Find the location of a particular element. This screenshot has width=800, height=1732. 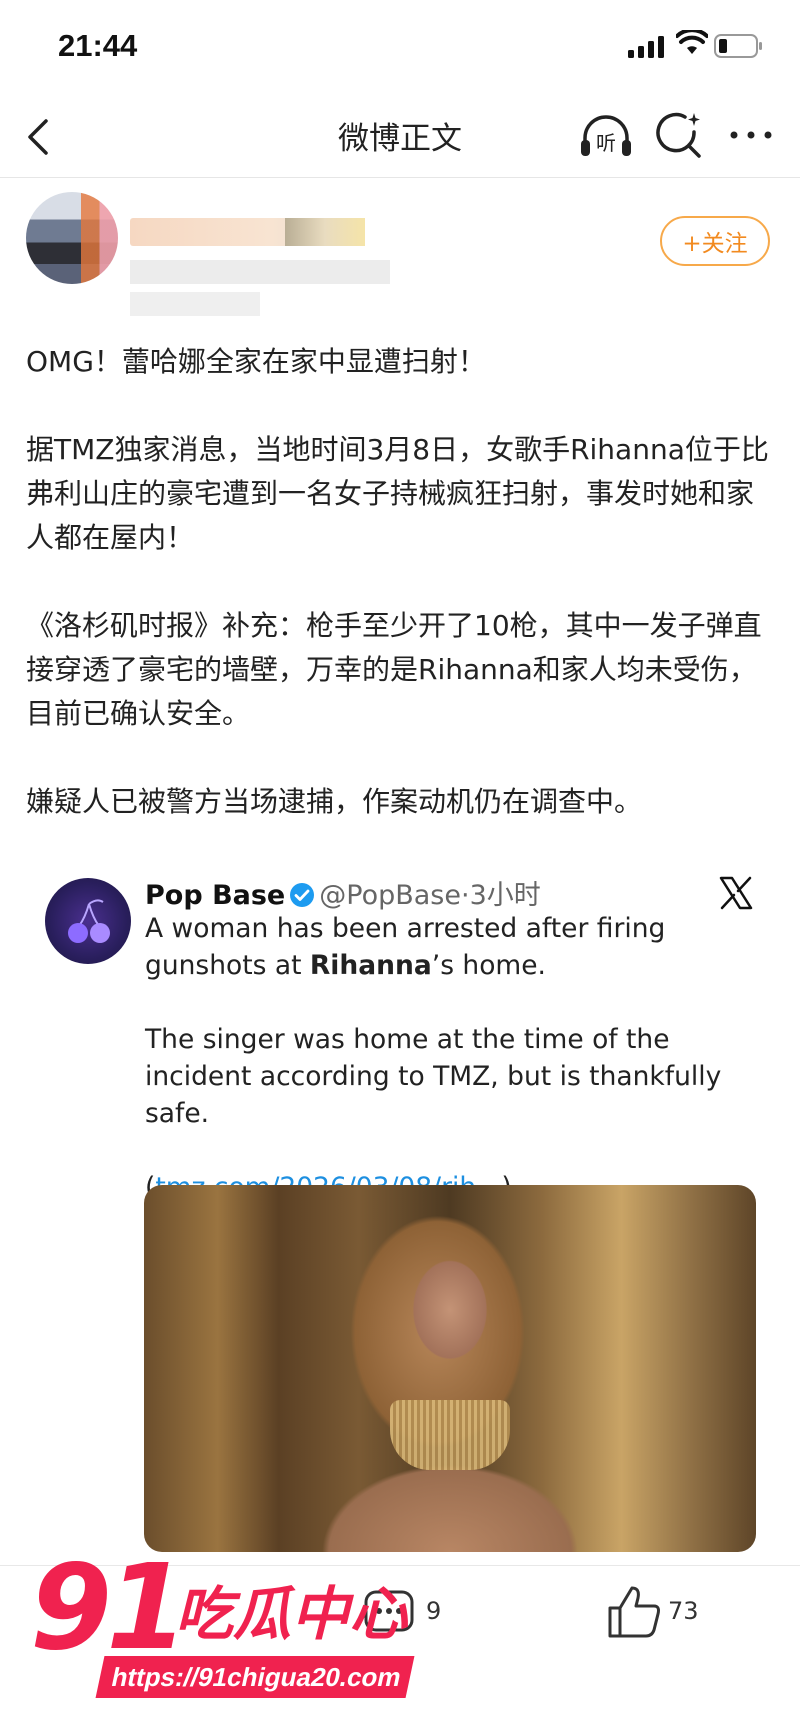

tweet-text-run: ’s home. is located at coordinates (488, 965).